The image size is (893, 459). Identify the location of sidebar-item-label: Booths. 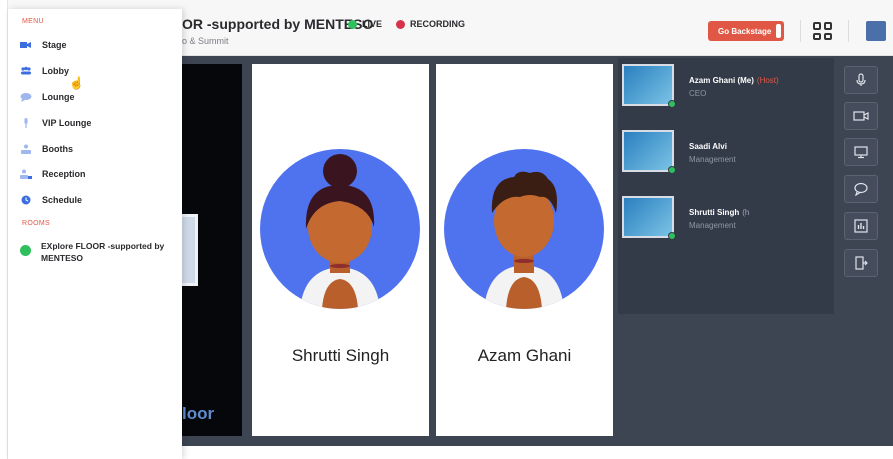
(57, 149).